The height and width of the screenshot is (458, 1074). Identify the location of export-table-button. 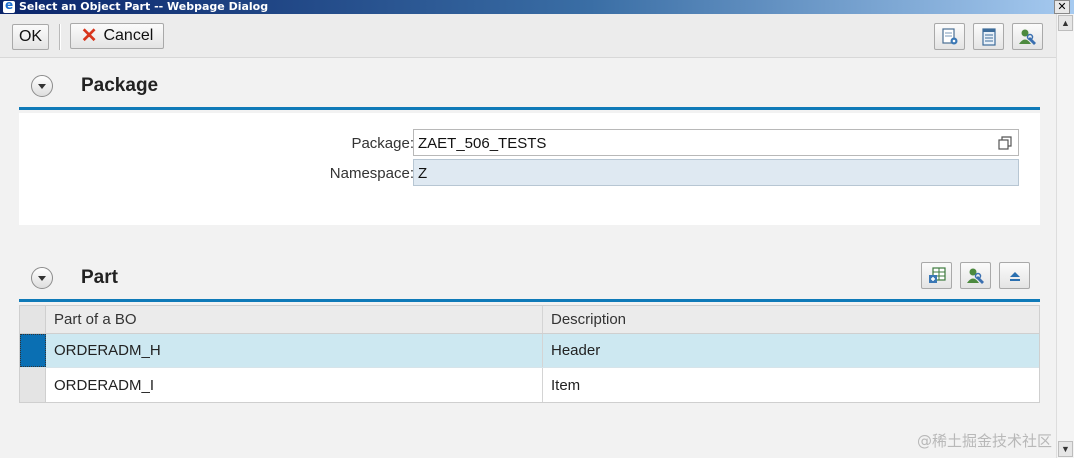
(936, 275).